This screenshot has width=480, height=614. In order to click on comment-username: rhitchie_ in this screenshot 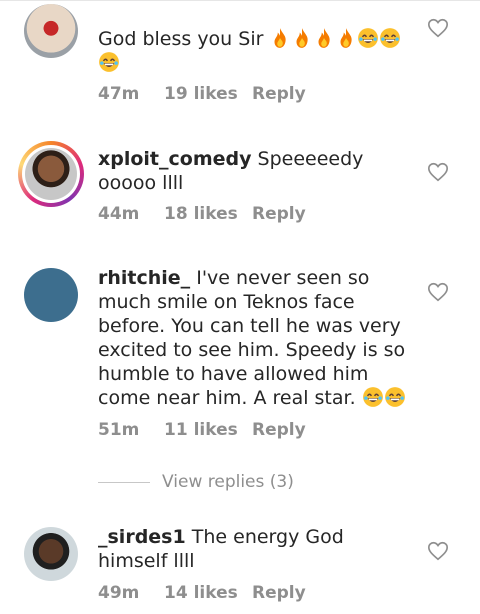, I will do `click(144, 278)`.